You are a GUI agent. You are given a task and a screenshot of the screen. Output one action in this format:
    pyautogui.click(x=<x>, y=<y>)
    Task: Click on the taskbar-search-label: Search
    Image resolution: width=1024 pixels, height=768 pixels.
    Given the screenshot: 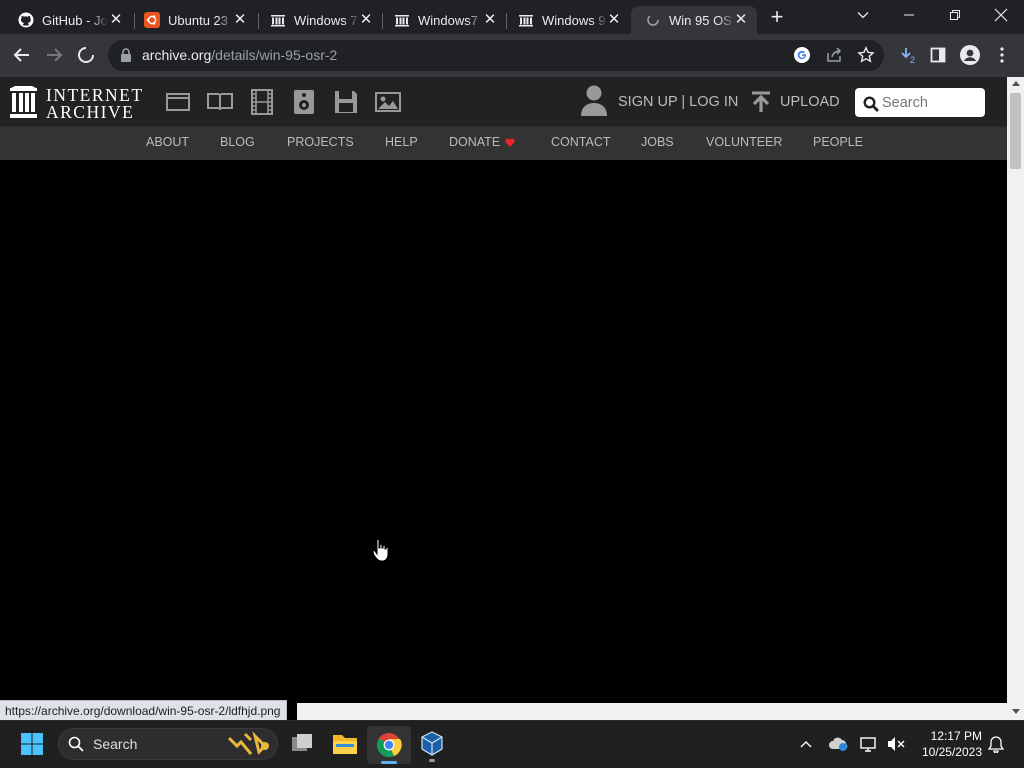 What is the action you would take?
    pyautogui.click(x=115, y=744)
    